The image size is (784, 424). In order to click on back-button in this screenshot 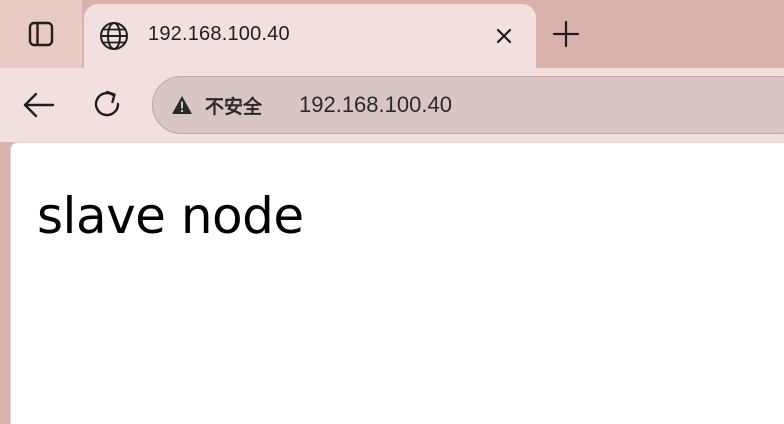, I will do `click(38, 105)`.